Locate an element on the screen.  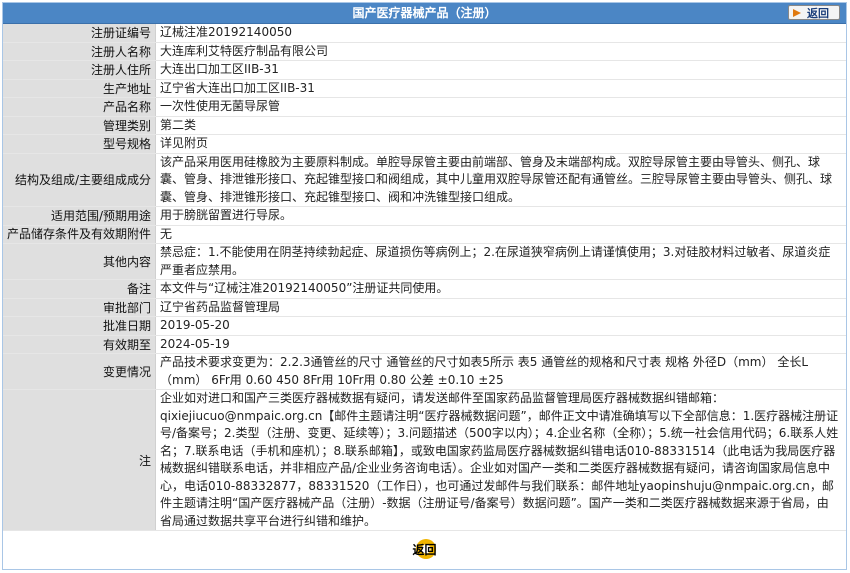
field-label: 产品储存条件及有效期附件 is located at coordinates (79, 234).